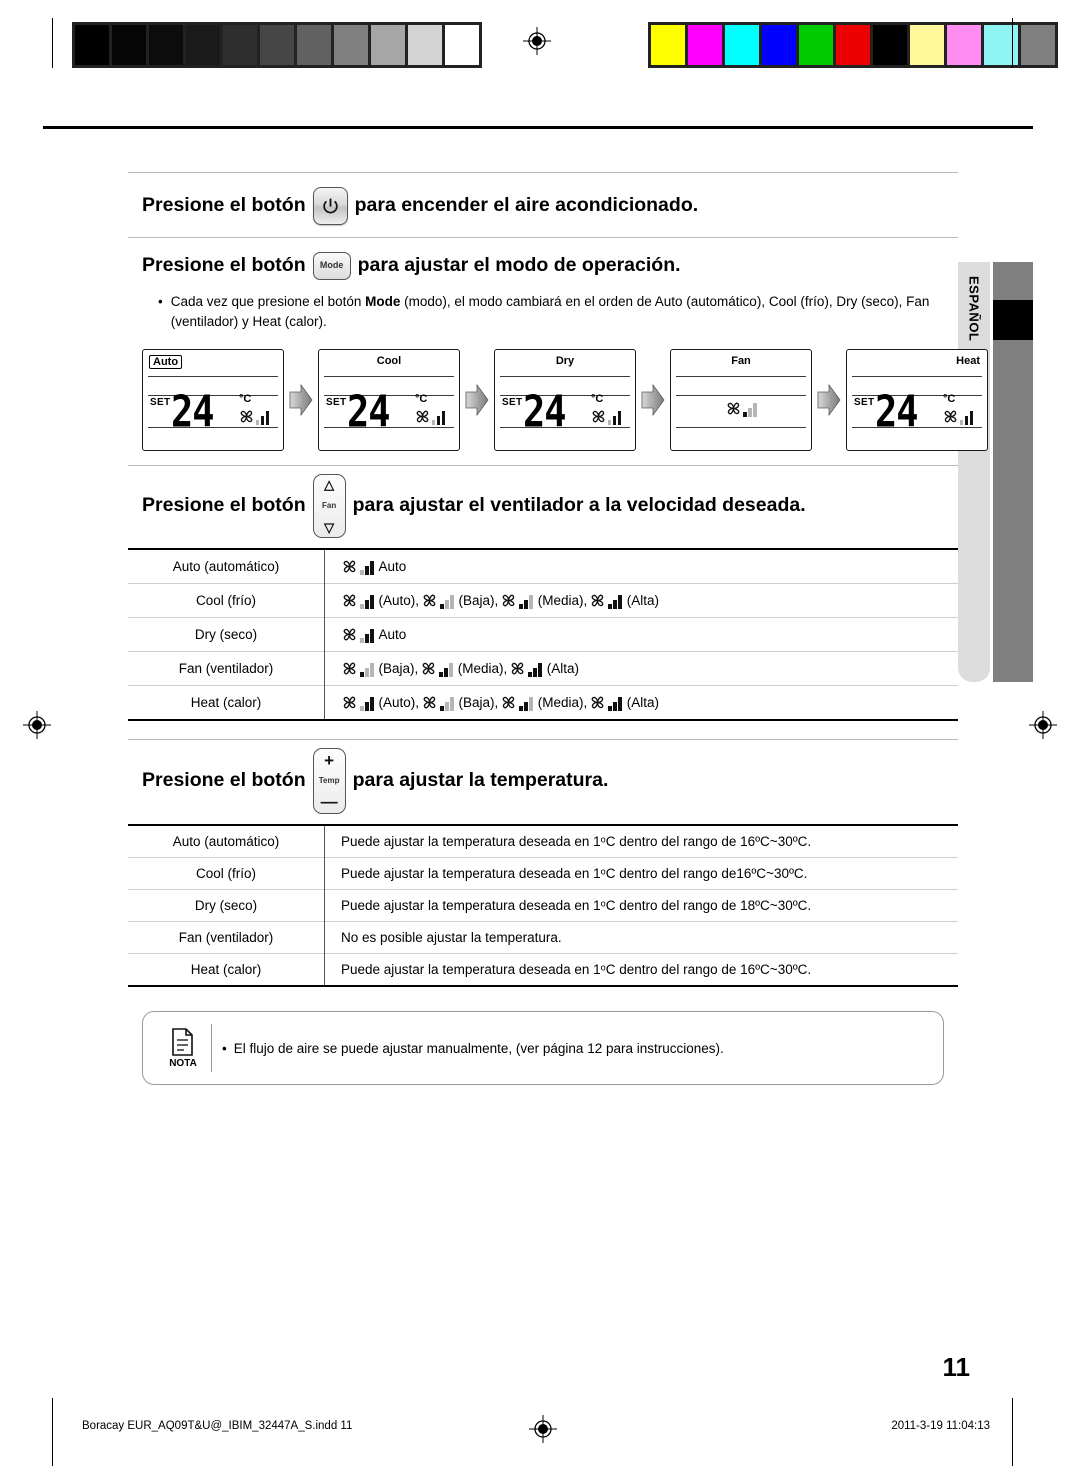 The width and height of the screenshot is (1080, 1476). I want to click on lcd-temperature-unit: °C, so click(245, 399).